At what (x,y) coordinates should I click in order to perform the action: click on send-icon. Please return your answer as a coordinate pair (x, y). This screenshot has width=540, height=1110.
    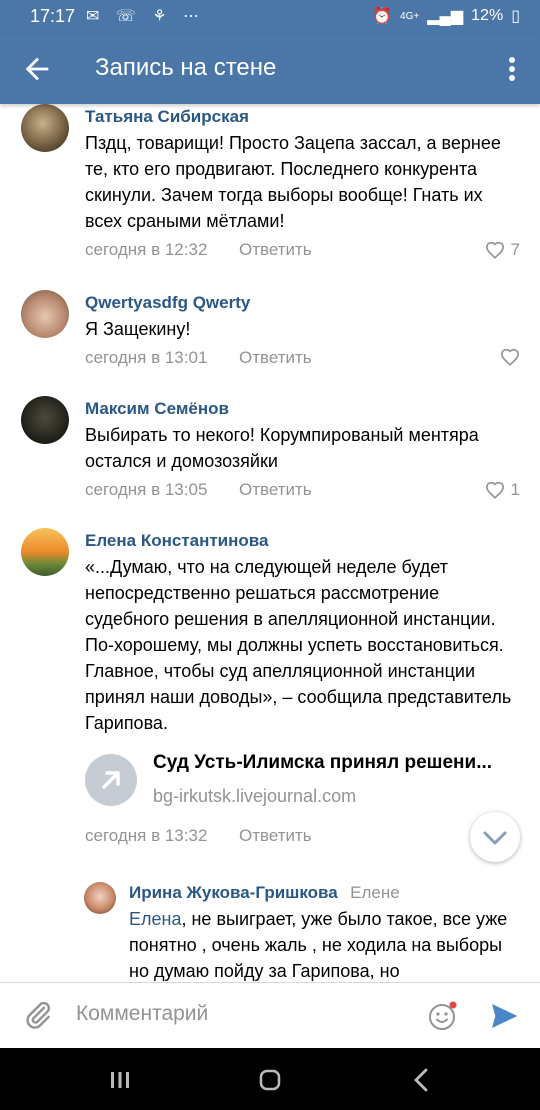
    Looking at the image, I should click on (504, 1016).